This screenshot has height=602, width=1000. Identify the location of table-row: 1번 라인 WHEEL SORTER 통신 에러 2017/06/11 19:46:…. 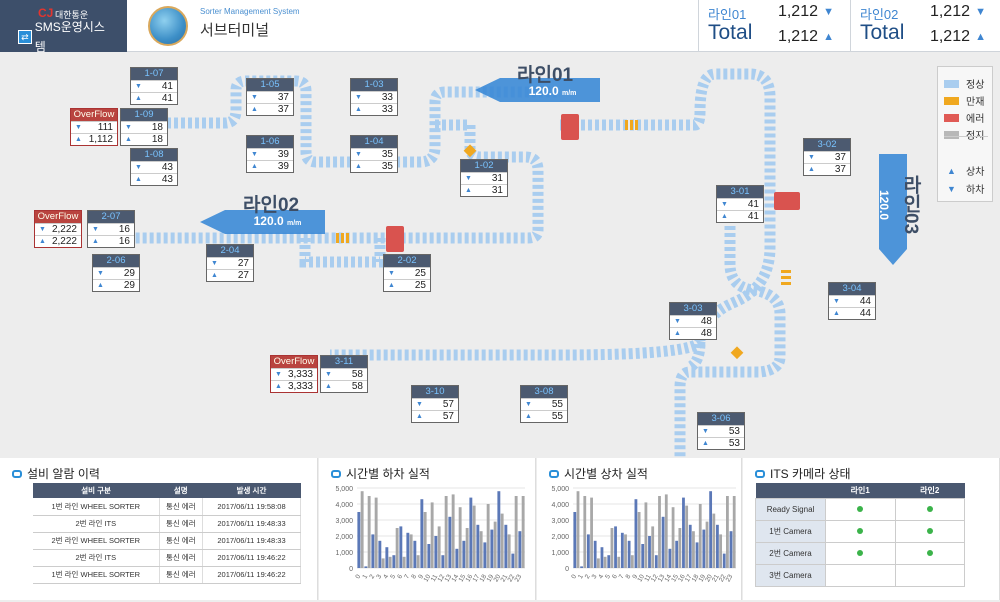
(167, 575).